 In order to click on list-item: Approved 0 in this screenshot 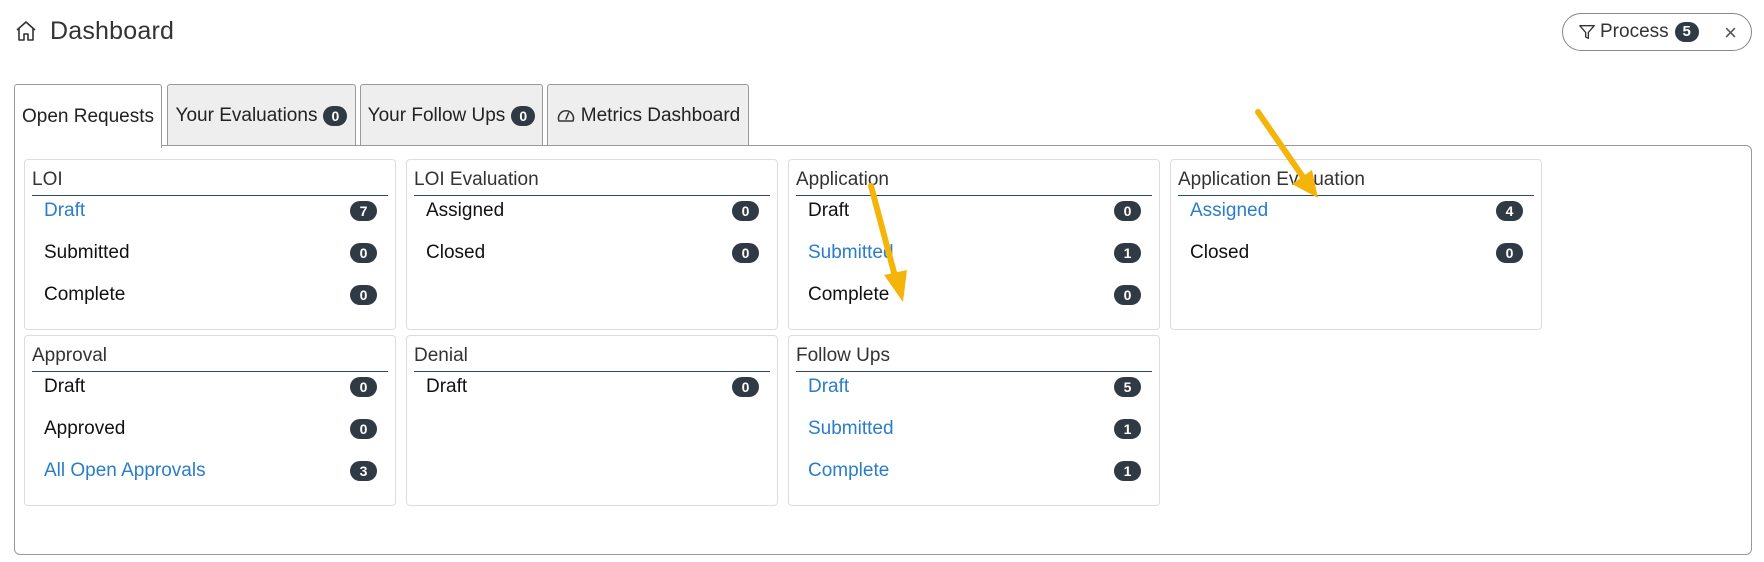, I will do `click(210, 429)`.